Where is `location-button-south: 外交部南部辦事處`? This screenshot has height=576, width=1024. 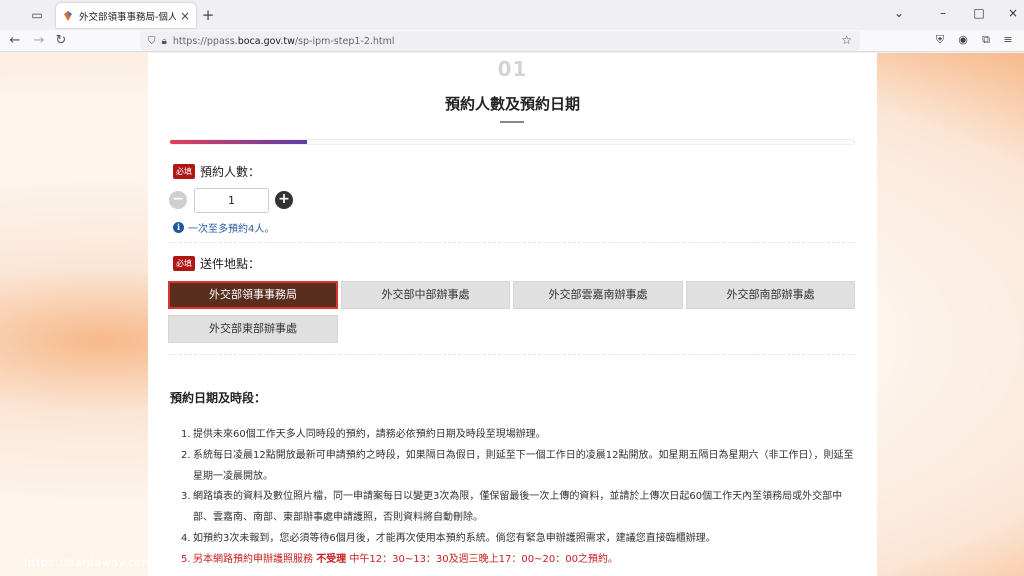
location-button-south: 外交部南部辦事處 is located at coordinates (770, 295).